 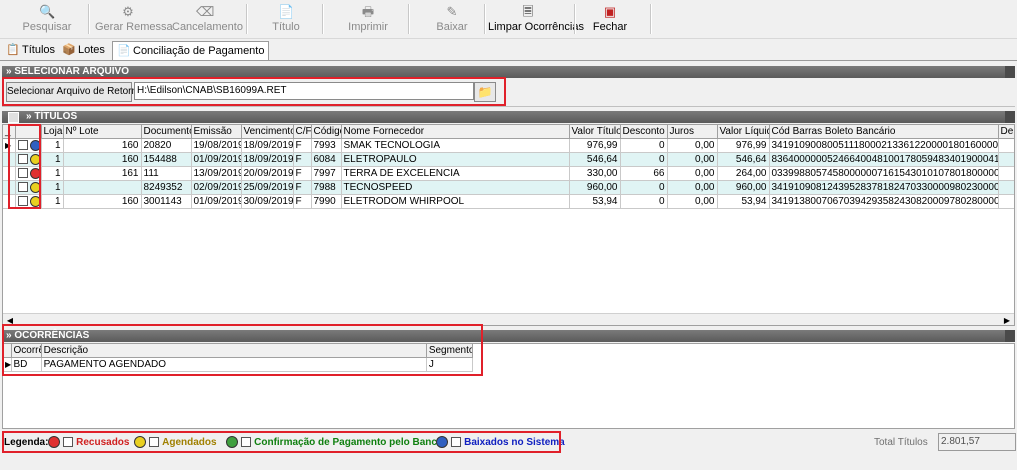 What do you see at coordinates (644, 132) in the screenshot?
I see `titulos-col-header: Desconto` at bounding box center [644, 132].